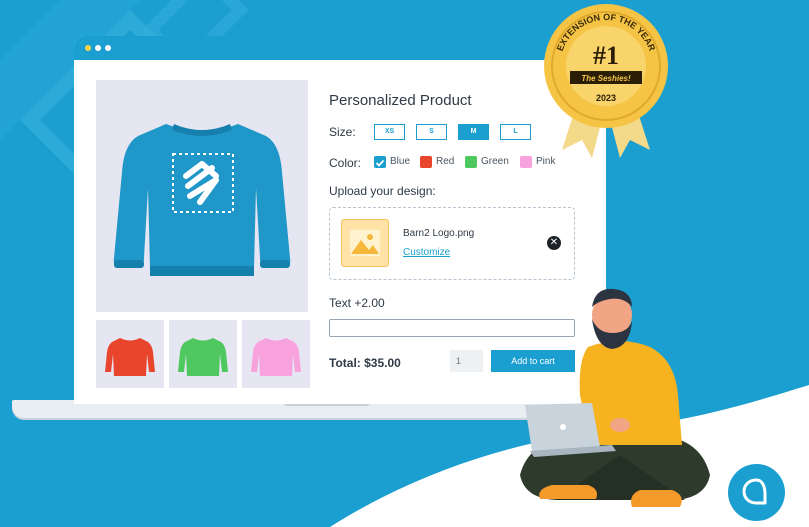  I want to click on upload-dropzone: Barn2 Logo.png Customize ✕, so click(452, 243).